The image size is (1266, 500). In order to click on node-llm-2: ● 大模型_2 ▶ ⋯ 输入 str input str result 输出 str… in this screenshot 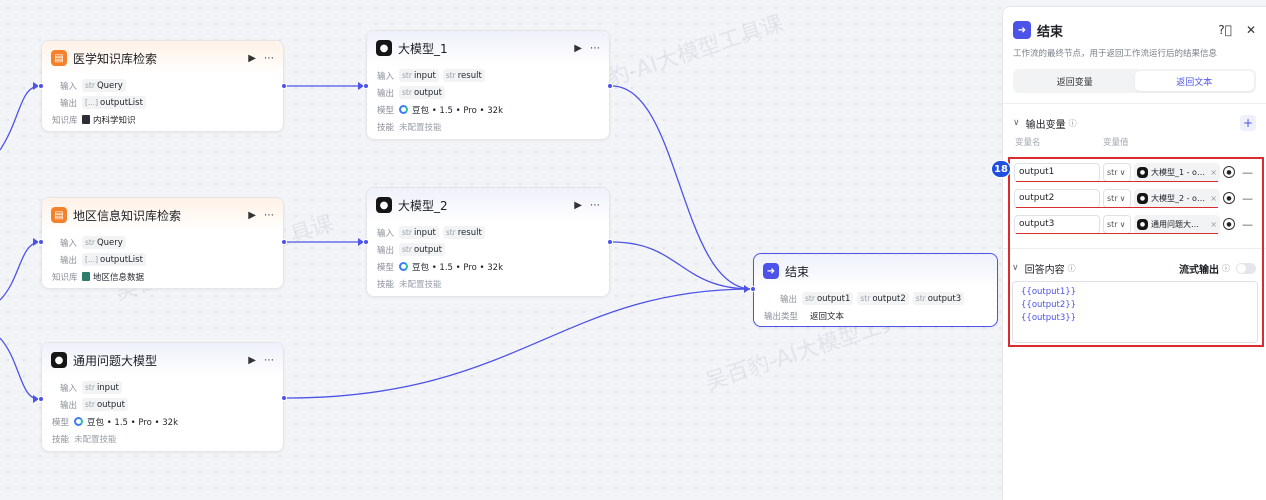, I will do `click(488, 242)`.